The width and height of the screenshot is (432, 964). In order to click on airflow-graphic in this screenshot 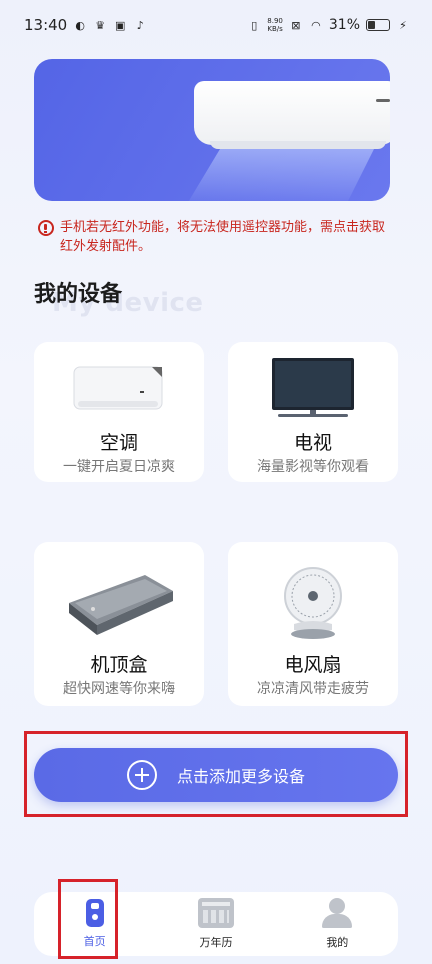, I will do `click(279, 175)`.